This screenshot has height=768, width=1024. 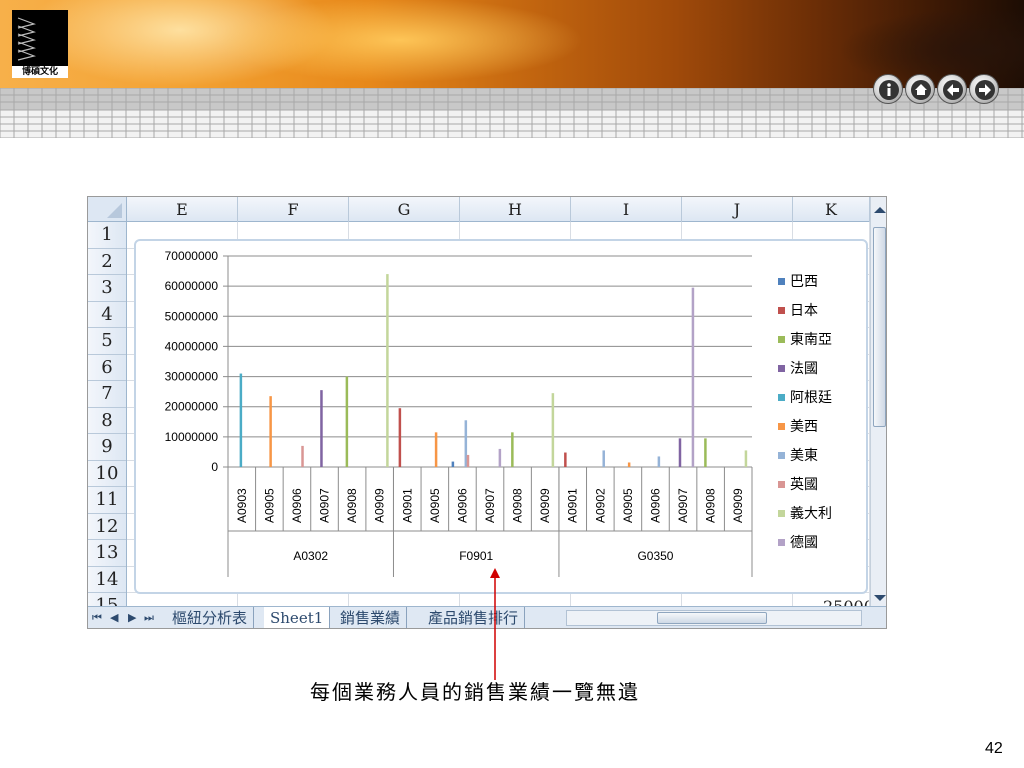 What do you see at coordinates (107, 580) in the screenshot?
I see `row-header-14: 14` at bounding box center [107, 580].